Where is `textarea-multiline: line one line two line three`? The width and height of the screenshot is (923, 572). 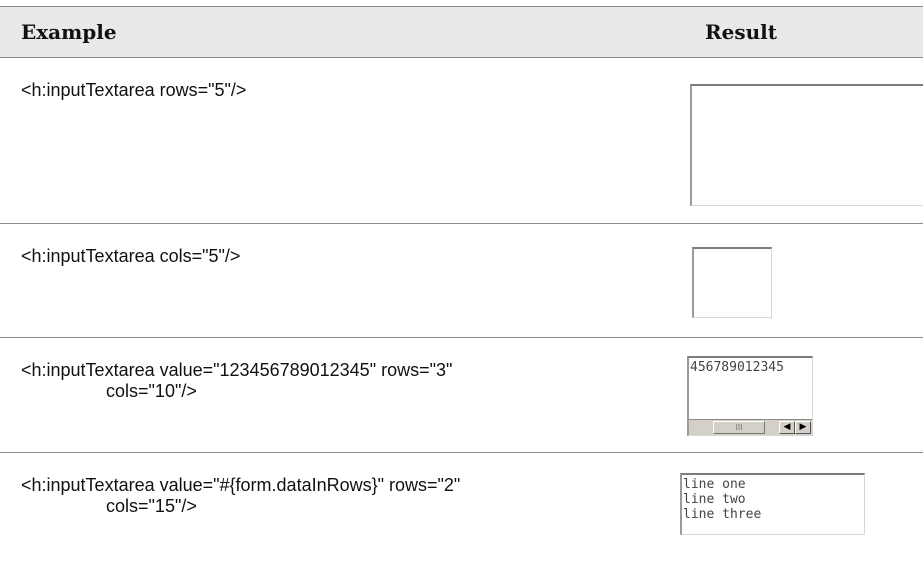 textarea-multiline: line one line two line three is located at coordinates (772, 504).